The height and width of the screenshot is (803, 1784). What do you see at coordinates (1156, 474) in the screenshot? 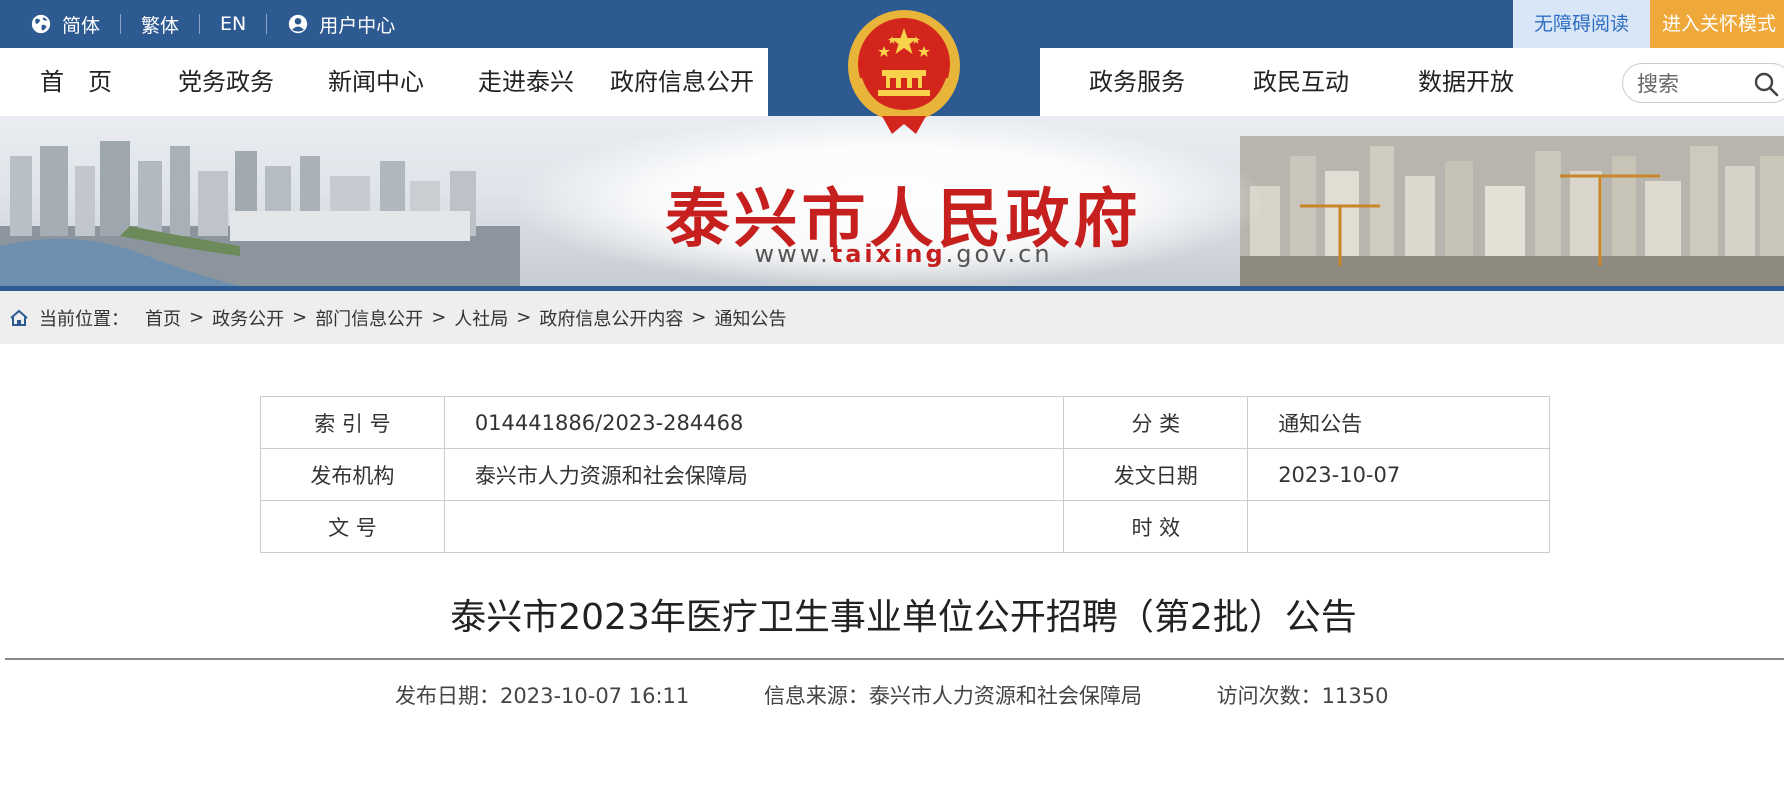
I see `issue-date-label: 发文日期` at bounding box center [1156, 474].